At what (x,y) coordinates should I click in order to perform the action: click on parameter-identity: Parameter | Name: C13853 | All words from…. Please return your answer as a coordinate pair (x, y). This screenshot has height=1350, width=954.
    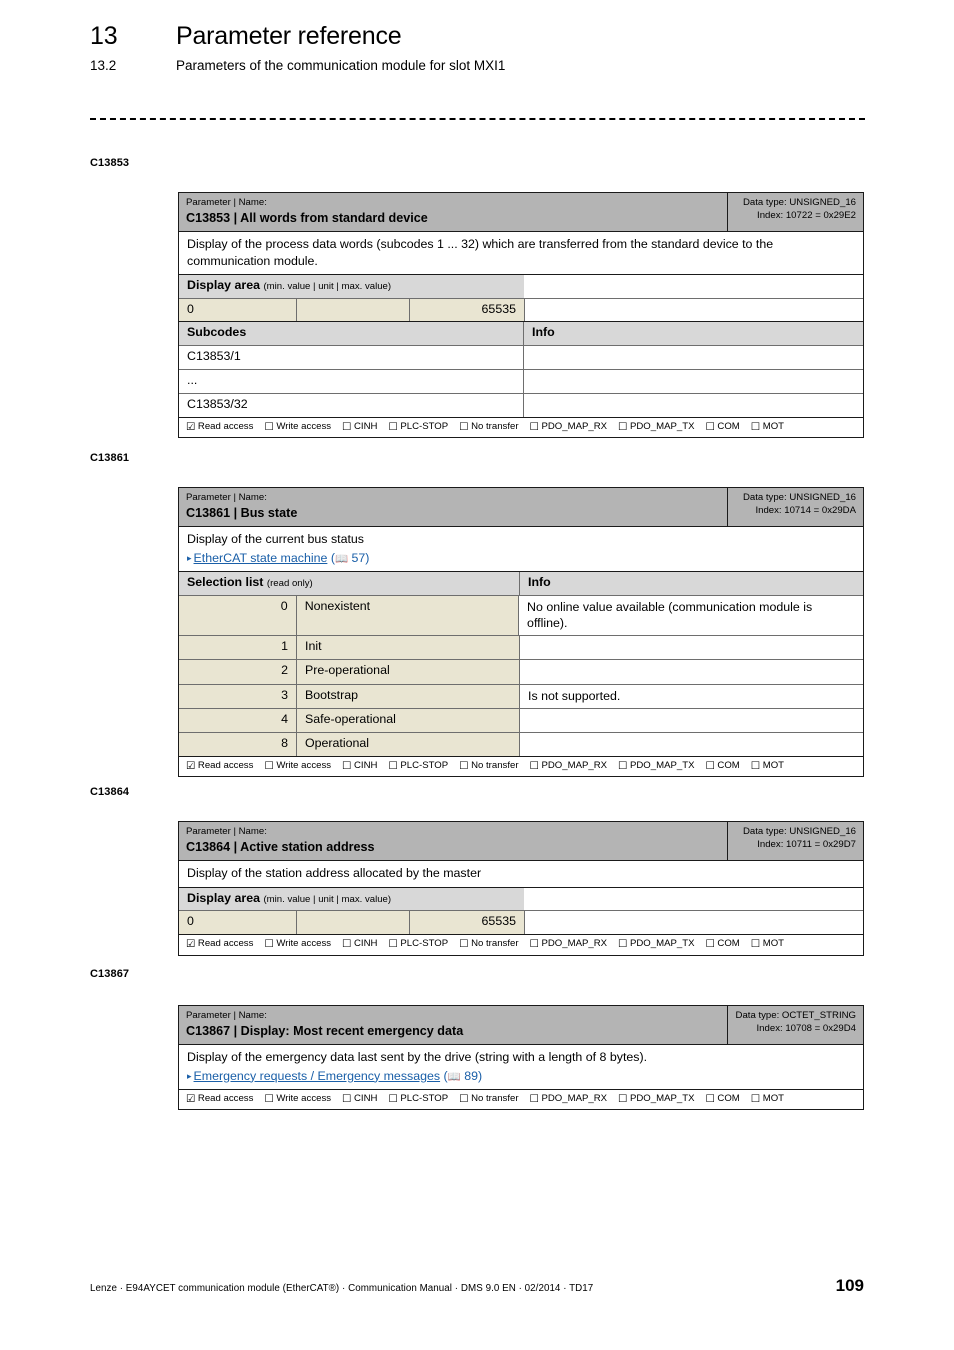
    Looking at the image, I should click on (453, 212).